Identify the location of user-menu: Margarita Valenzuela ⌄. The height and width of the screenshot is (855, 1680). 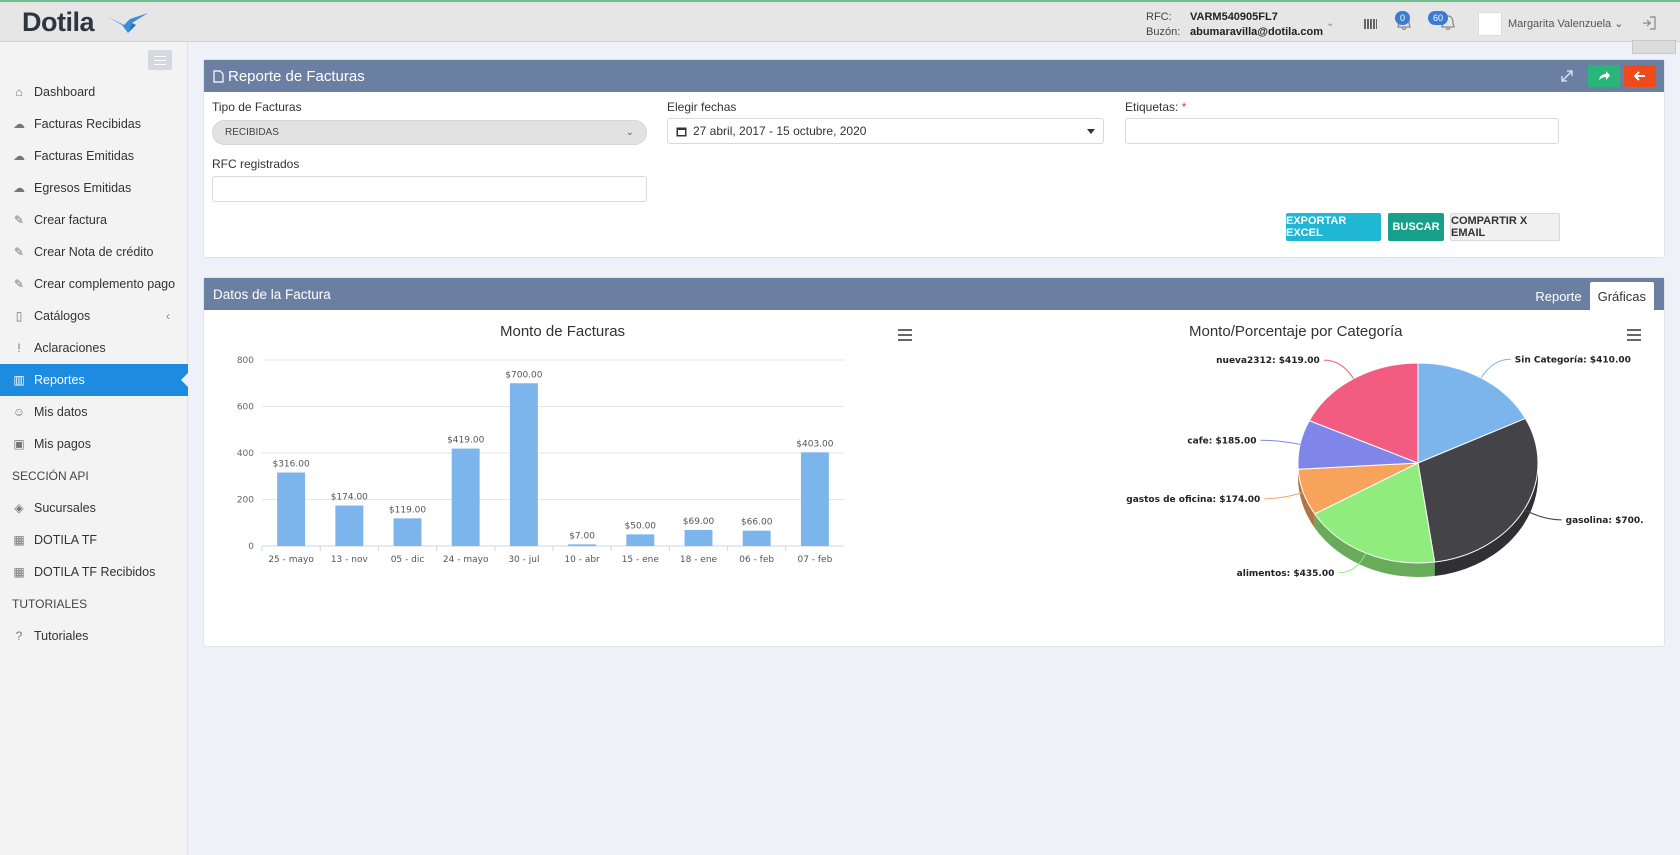
(1565, 23).